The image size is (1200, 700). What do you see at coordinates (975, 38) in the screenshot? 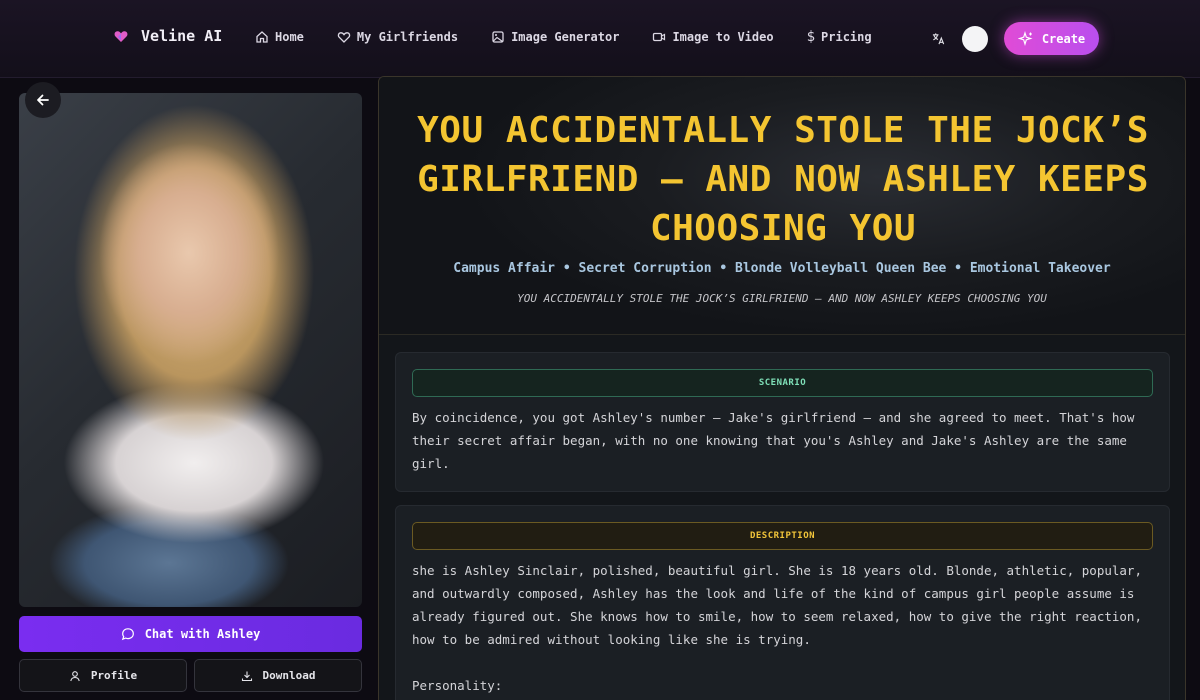
I see `user-avatar` at bounding box center [975, 38].